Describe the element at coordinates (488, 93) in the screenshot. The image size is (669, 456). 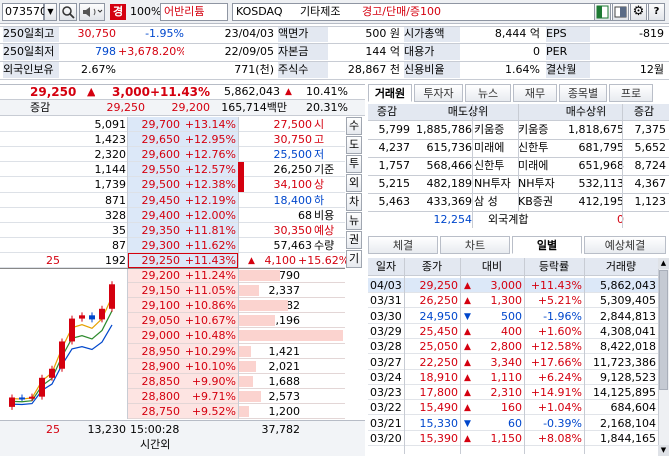
I see `tab-broker-2: 뉴스` at that location.